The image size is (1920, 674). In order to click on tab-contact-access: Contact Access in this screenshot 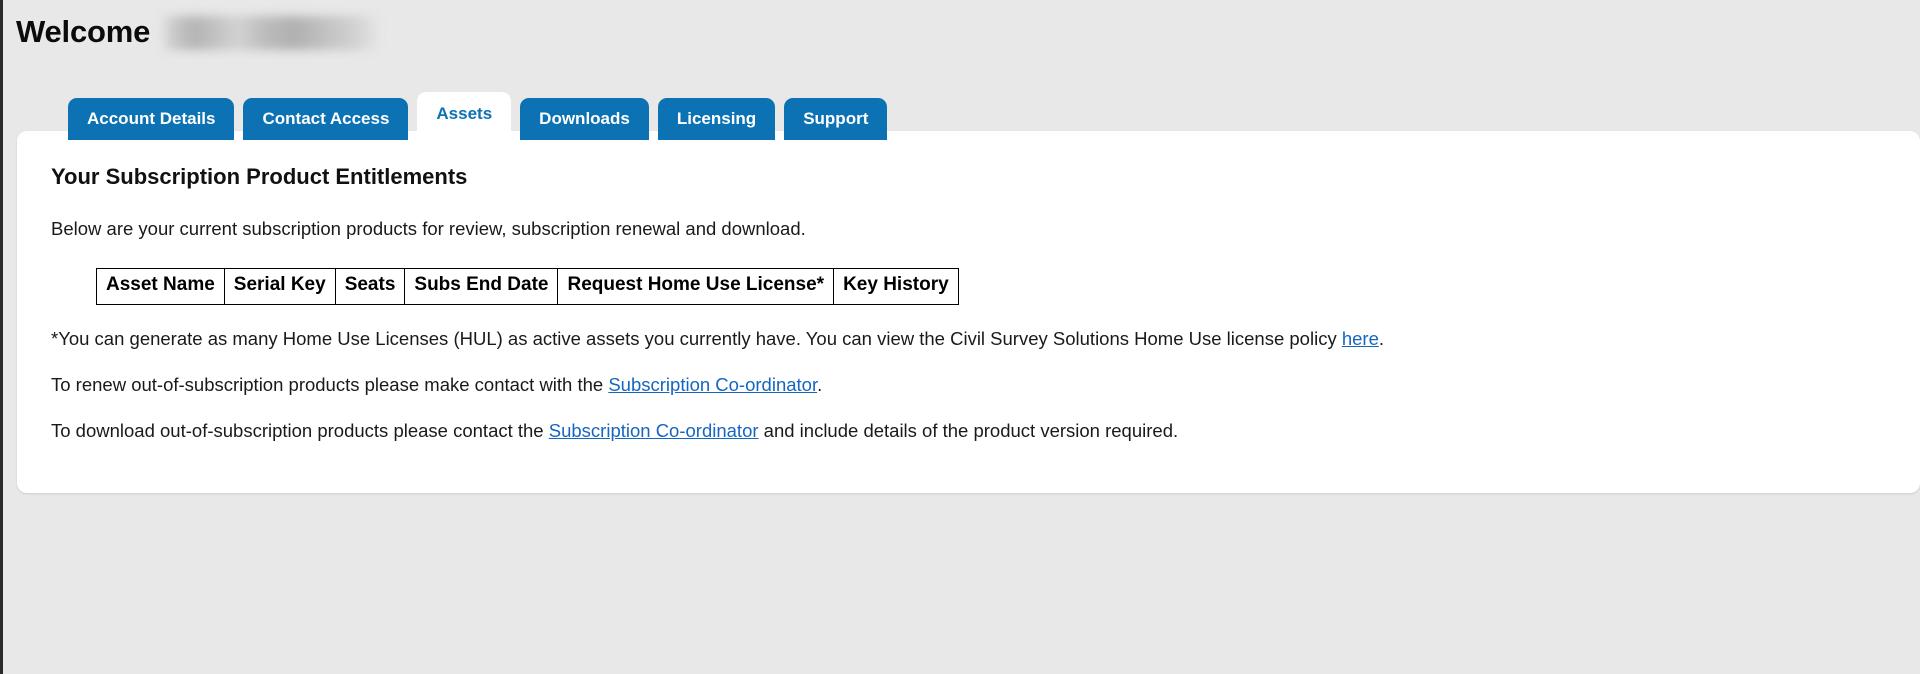, I will do `click(326, 119)`.